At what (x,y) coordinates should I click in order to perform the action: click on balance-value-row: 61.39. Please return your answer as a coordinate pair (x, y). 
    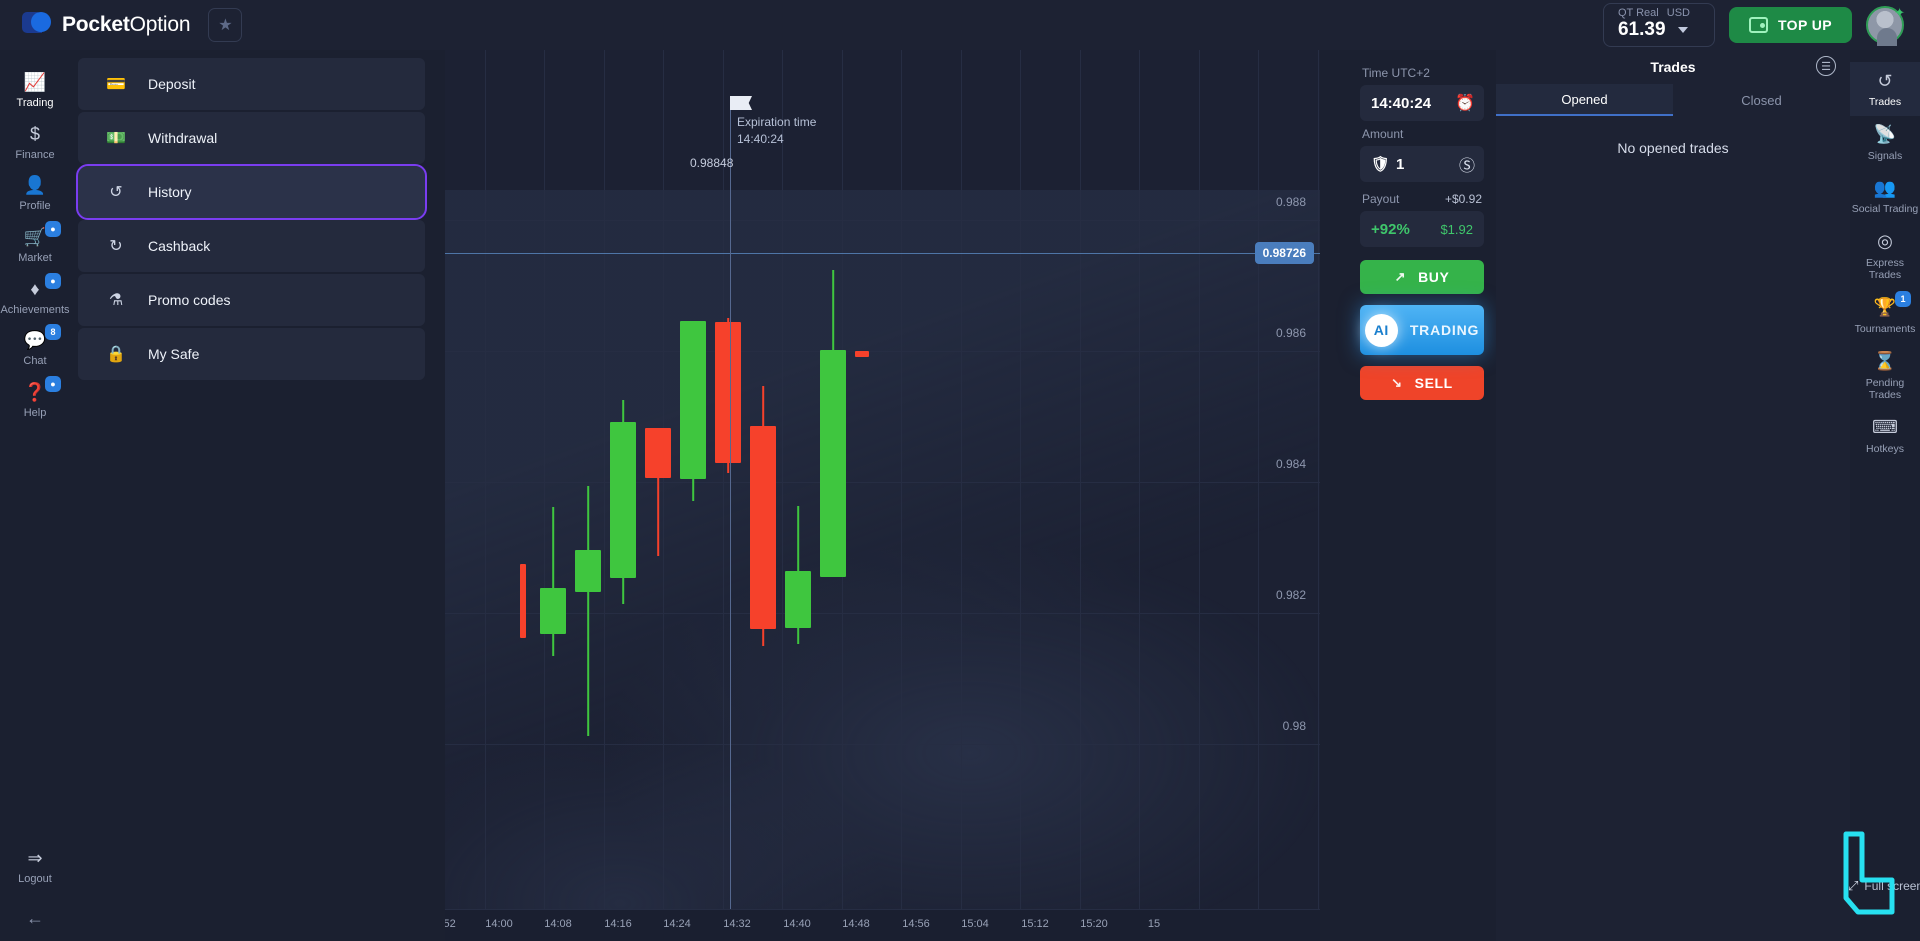
    Looking at the image, I should click on (1660, 30).